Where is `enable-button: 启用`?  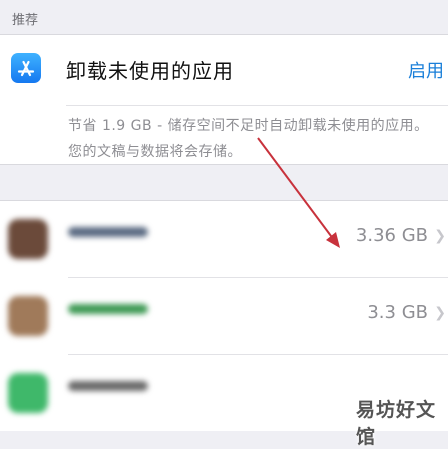 enable-button: 启用 is located at coordinates (426, 70).